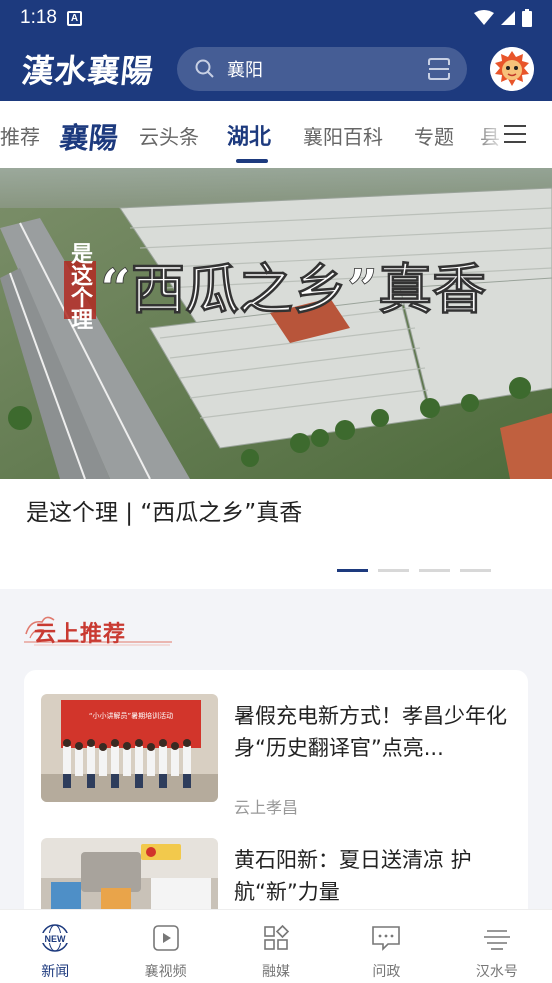  What do you see at coordinates (245, 70) in the screenshot?
I see `search-query: 襄阳` at bounding box center [245, 70].